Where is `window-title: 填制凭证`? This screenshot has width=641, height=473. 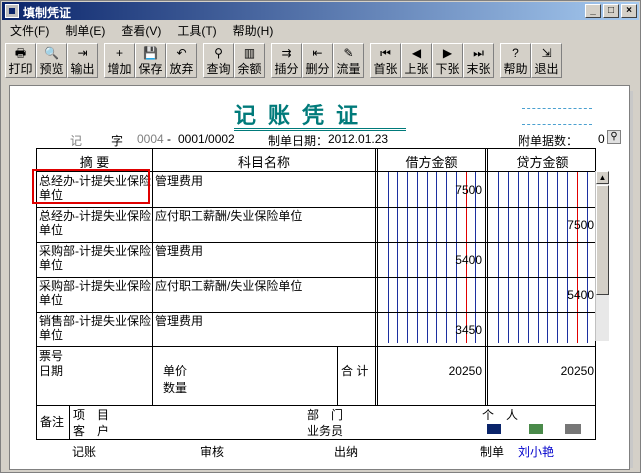 window-title: 填制凭证 is located at coordinates (47, 13).